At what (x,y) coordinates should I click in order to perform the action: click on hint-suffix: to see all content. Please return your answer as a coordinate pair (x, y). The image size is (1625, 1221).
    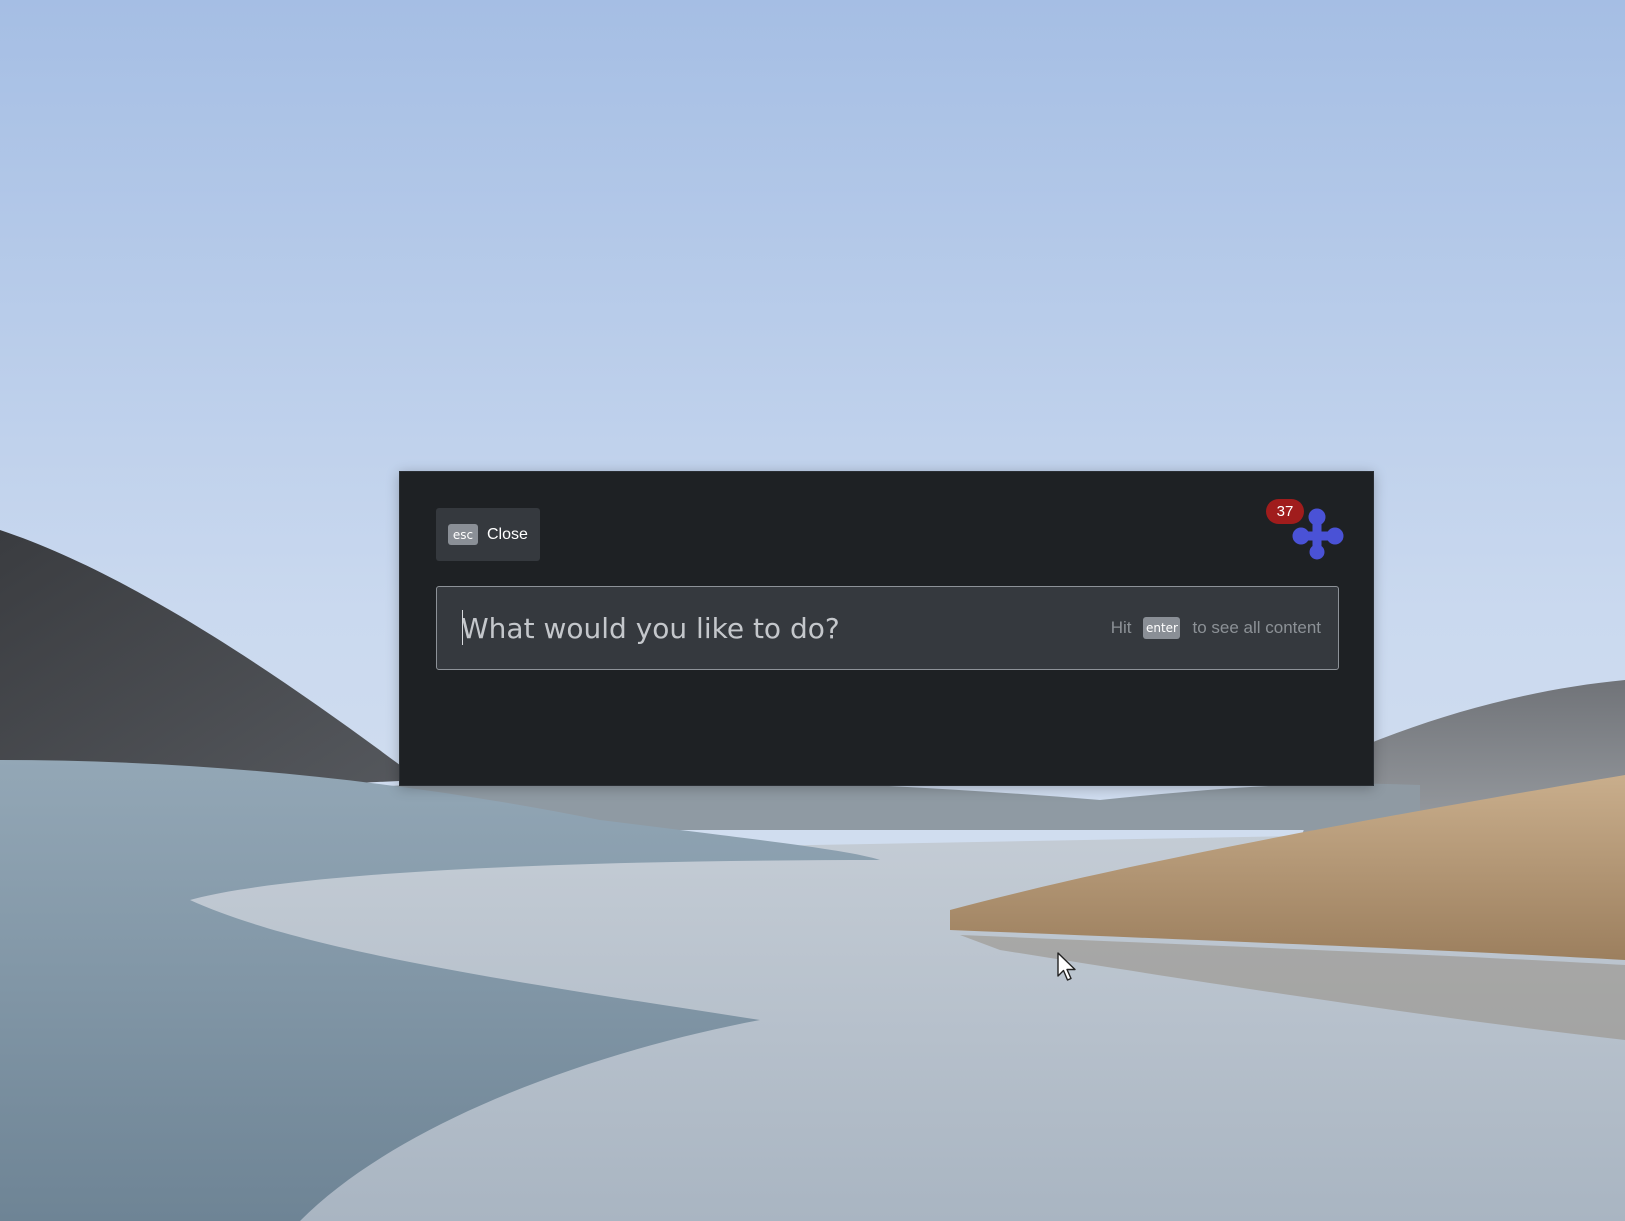
    Looking at the image, I should click on (1256, 627).